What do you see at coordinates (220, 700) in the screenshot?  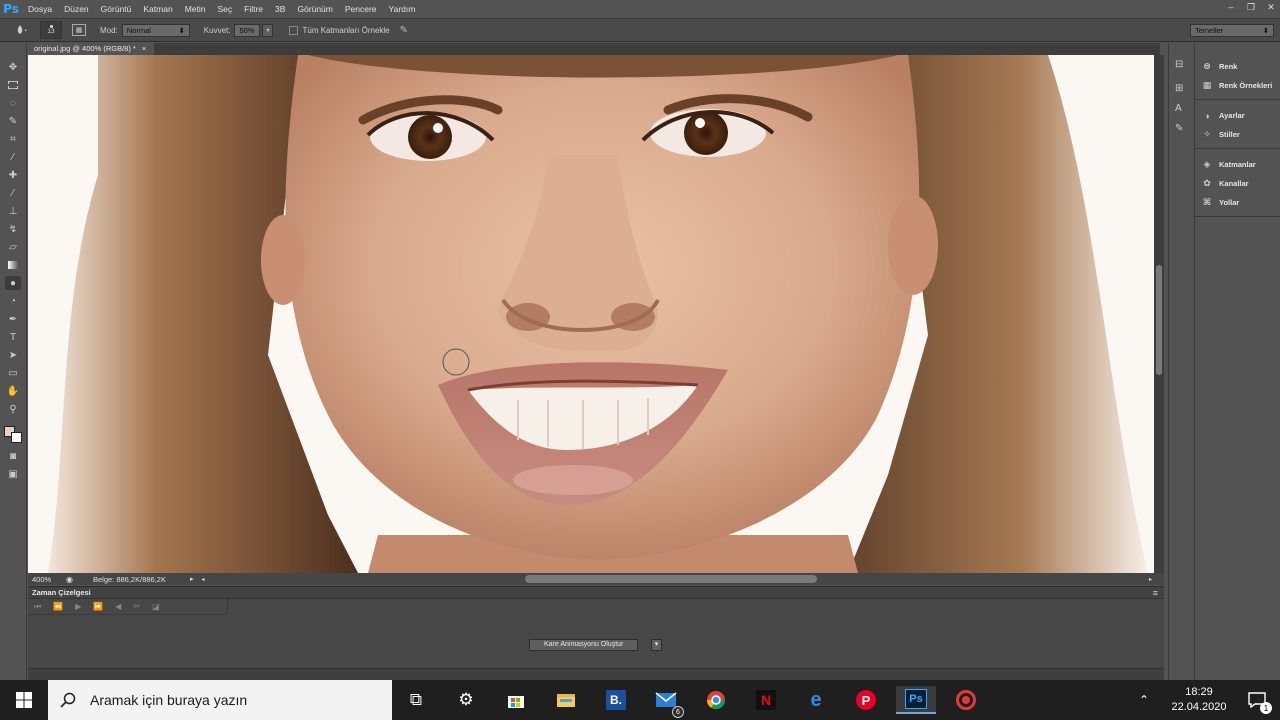 I see `taskbar-search-box: Aramak için buraya yazın` at bounding box center [220, 700].